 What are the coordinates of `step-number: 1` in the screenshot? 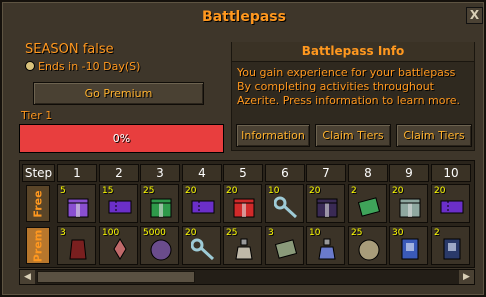 It's located at (77, 173).